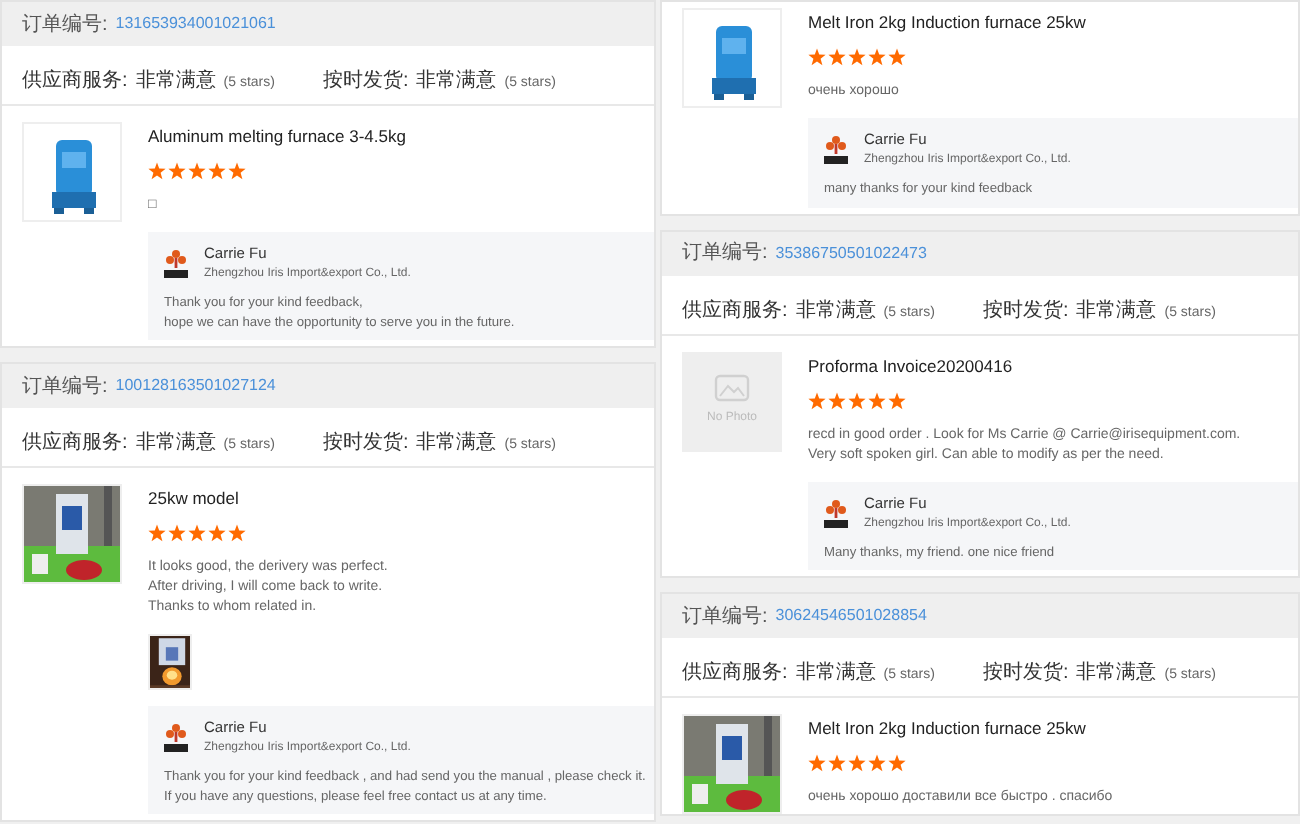 The height and width of the screenshot is (824, 1300). What do you see at coordinates (851, 253) in the screenshot?
I see `order-number-link: 35386750501022473` at bounding box center [851, 253].